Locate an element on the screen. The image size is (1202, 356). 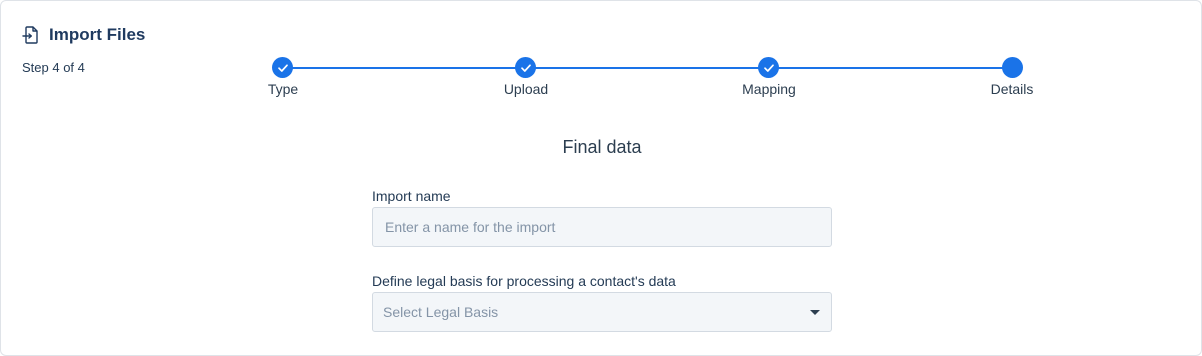
legal-basis-selected-value: Select Legal Basis is located at coordinates (441, 312).